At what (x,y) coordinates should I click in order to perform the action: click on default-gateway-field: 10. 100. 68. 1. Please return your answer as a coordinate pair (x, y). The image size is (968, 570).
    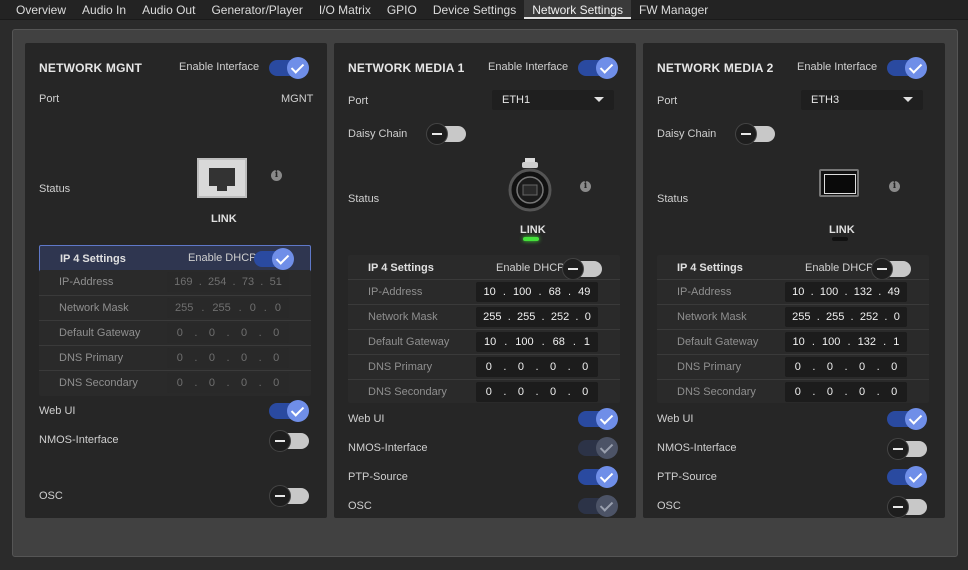
    Looking at the image, I should click on (537, 342).